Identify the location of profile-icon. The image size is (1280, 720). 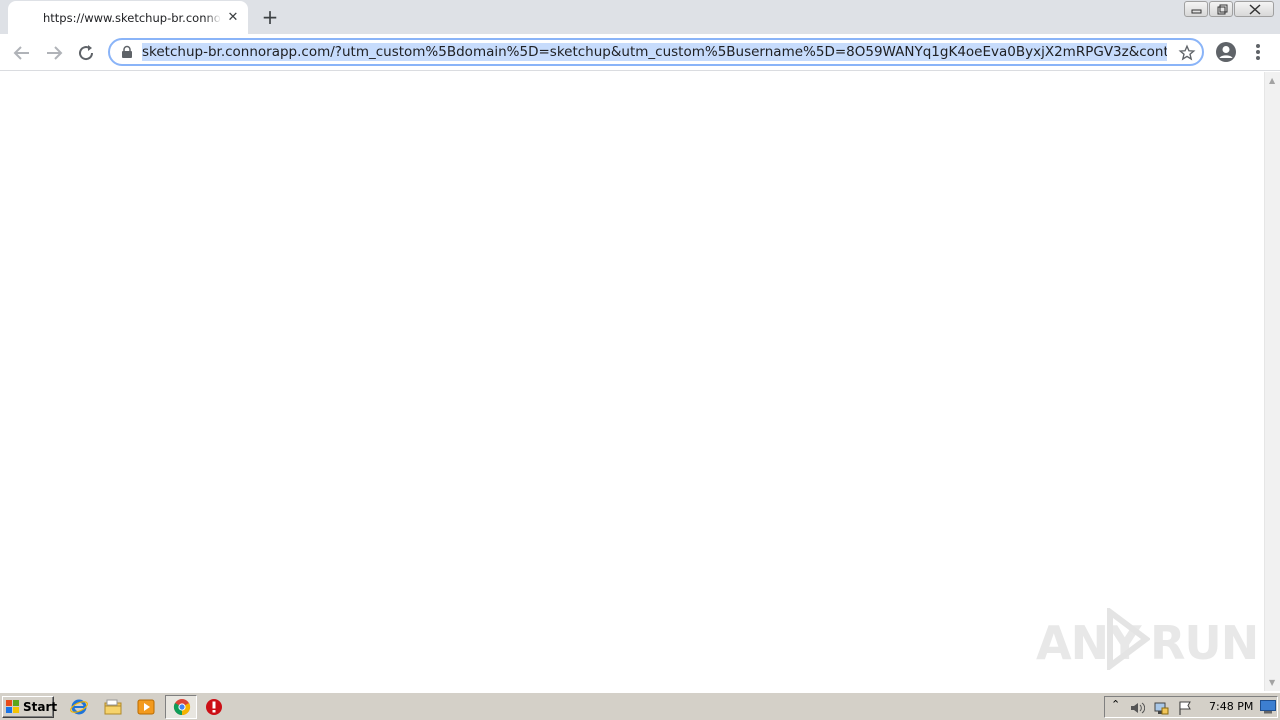
(1226, 52).